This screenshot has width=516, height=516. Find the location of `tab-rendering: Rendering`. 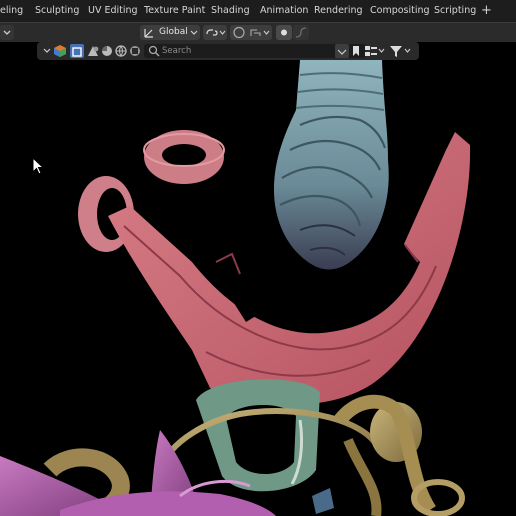

tab-rendering: Rendering is located at coordinates (338, 11).